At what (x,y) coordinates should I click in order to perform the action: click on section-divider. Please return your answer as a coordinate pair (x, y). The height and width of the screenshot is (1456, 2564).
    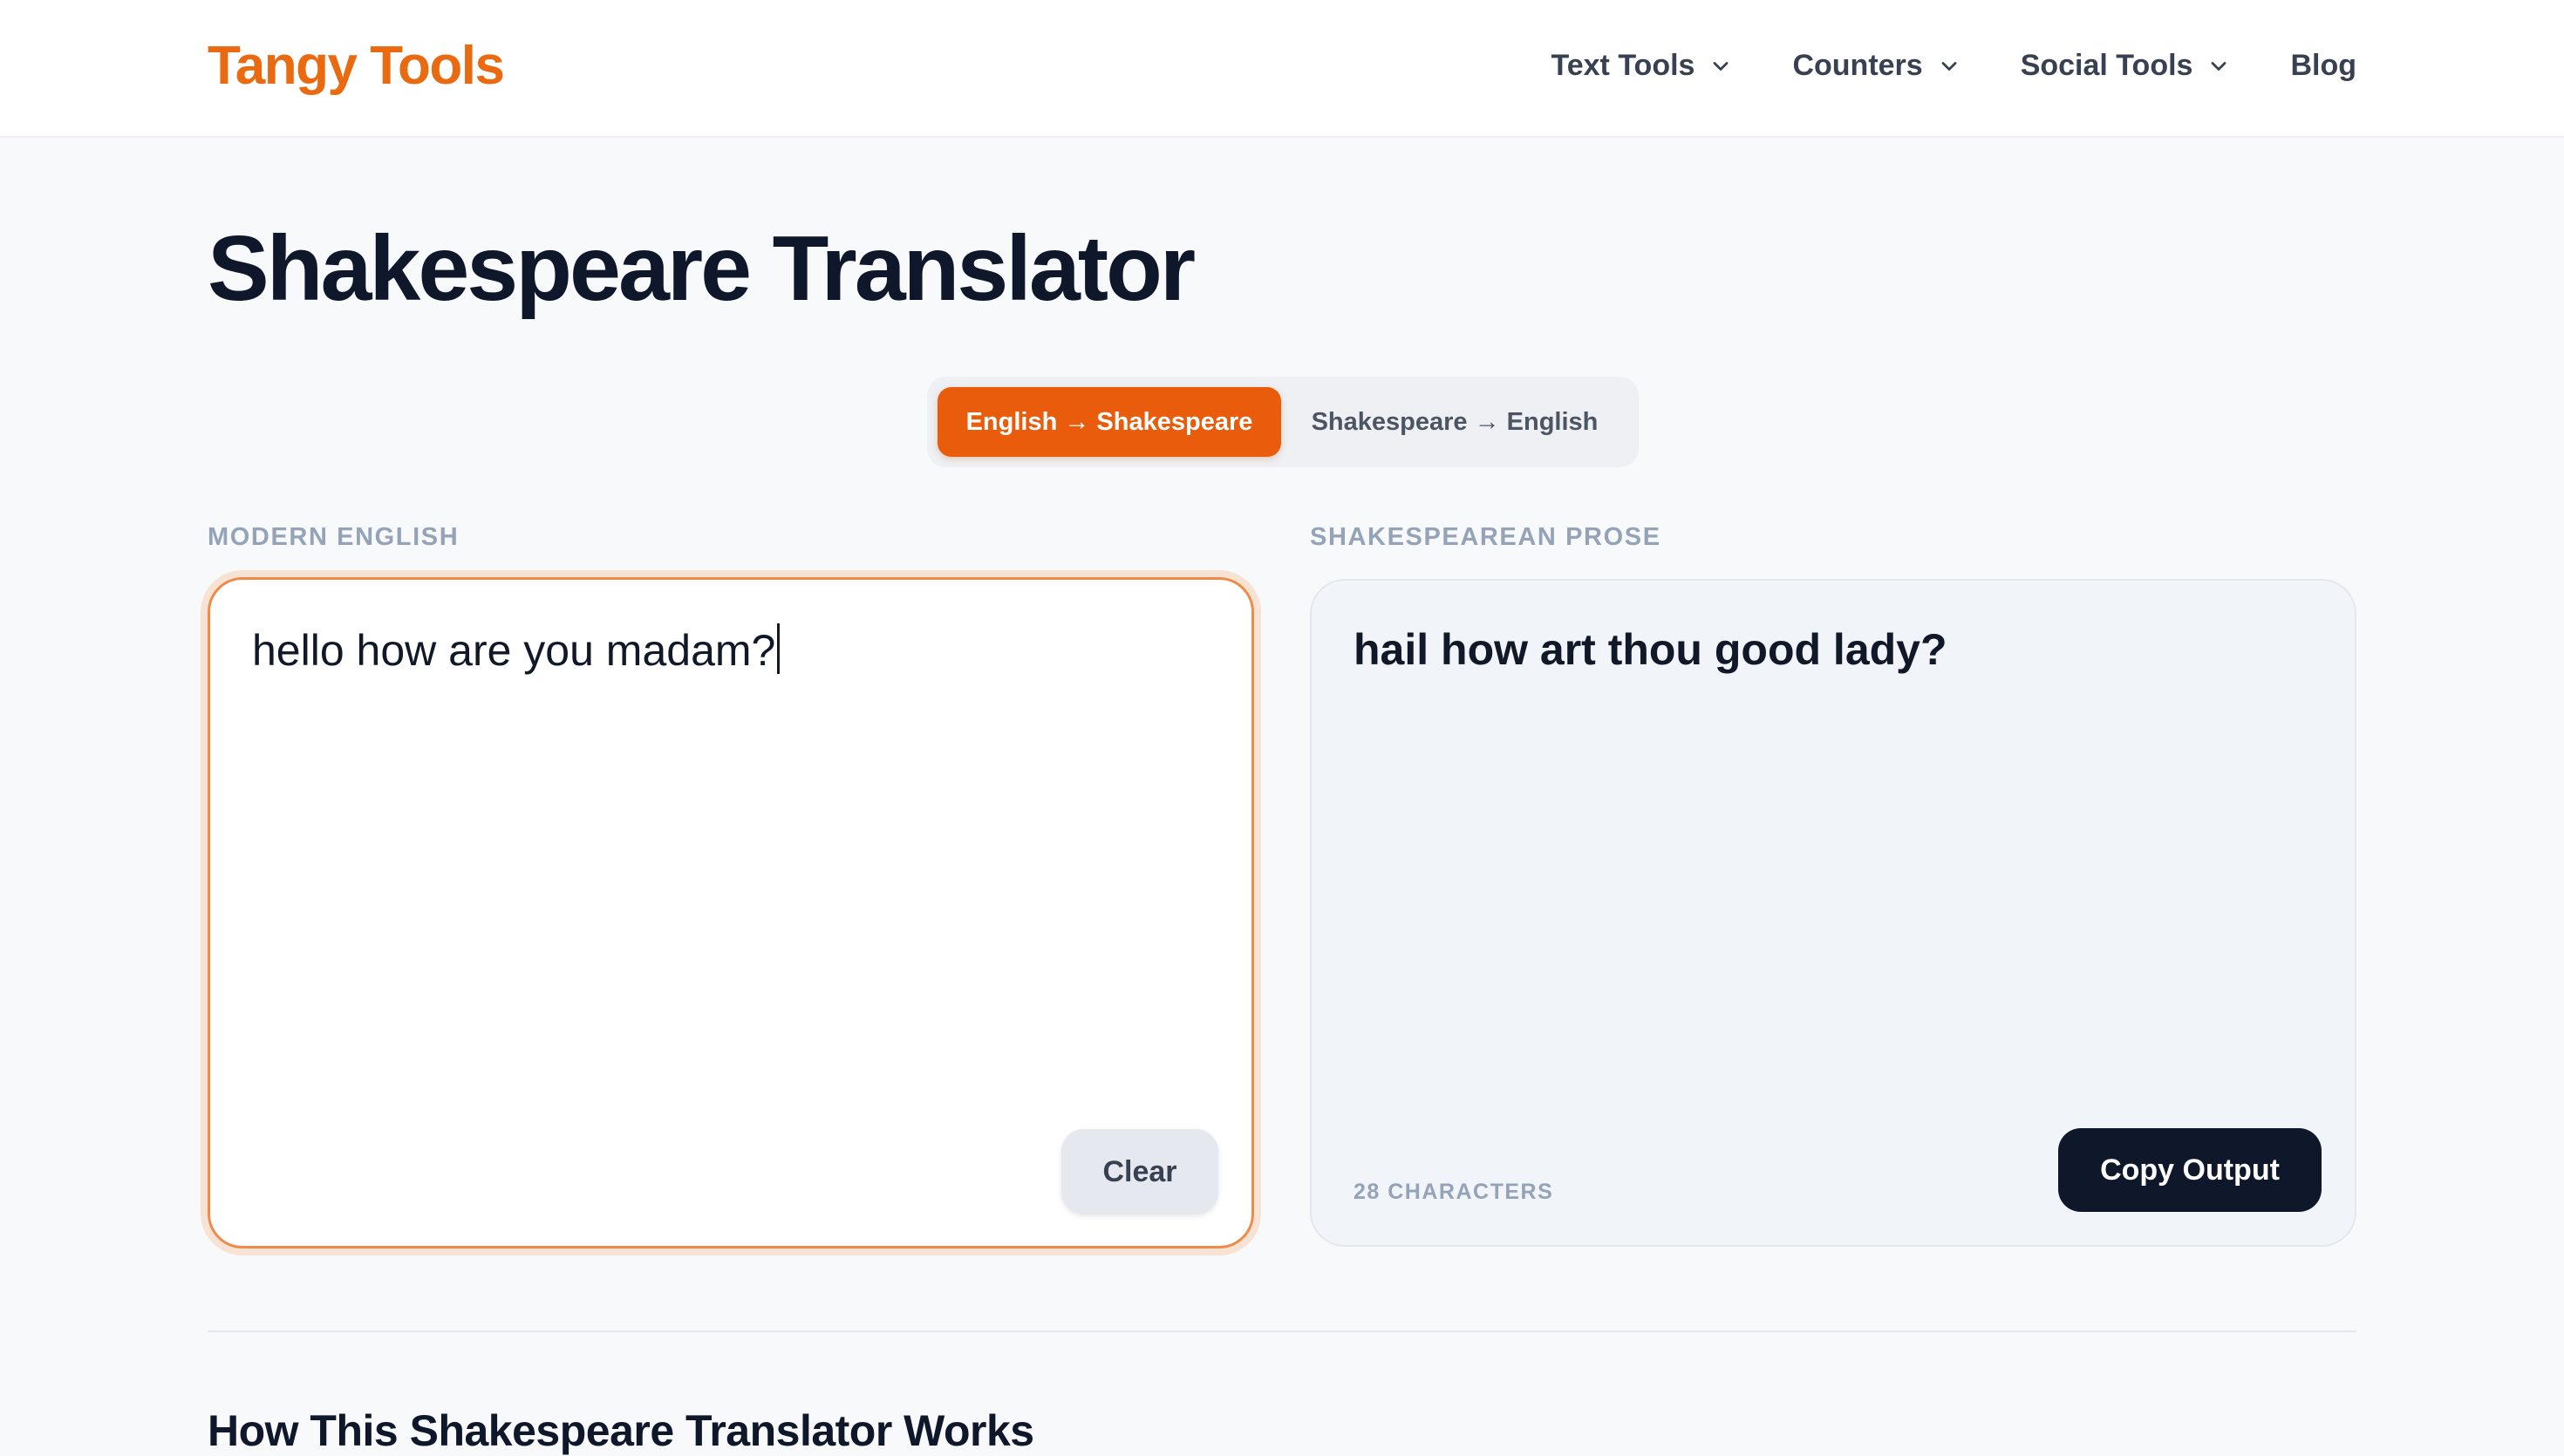
    Looking at the image, I should click on (1282, 1331).